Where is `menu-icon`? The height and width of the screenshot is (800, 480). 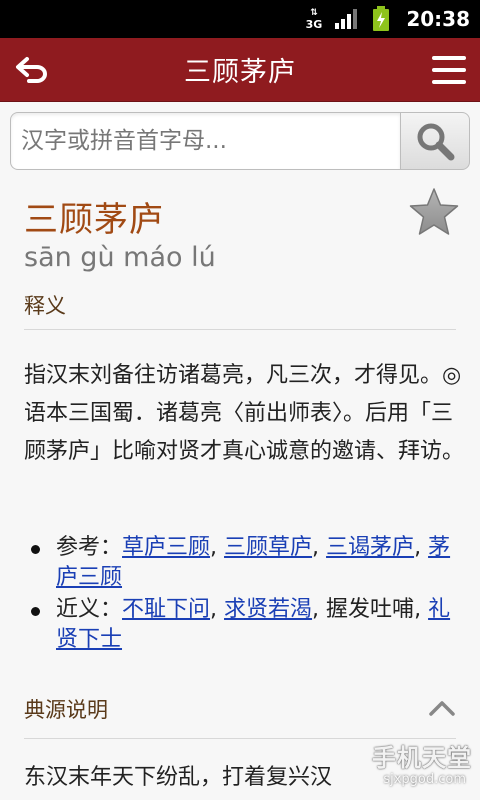 menu-icon is located at coordinates (449, 58).